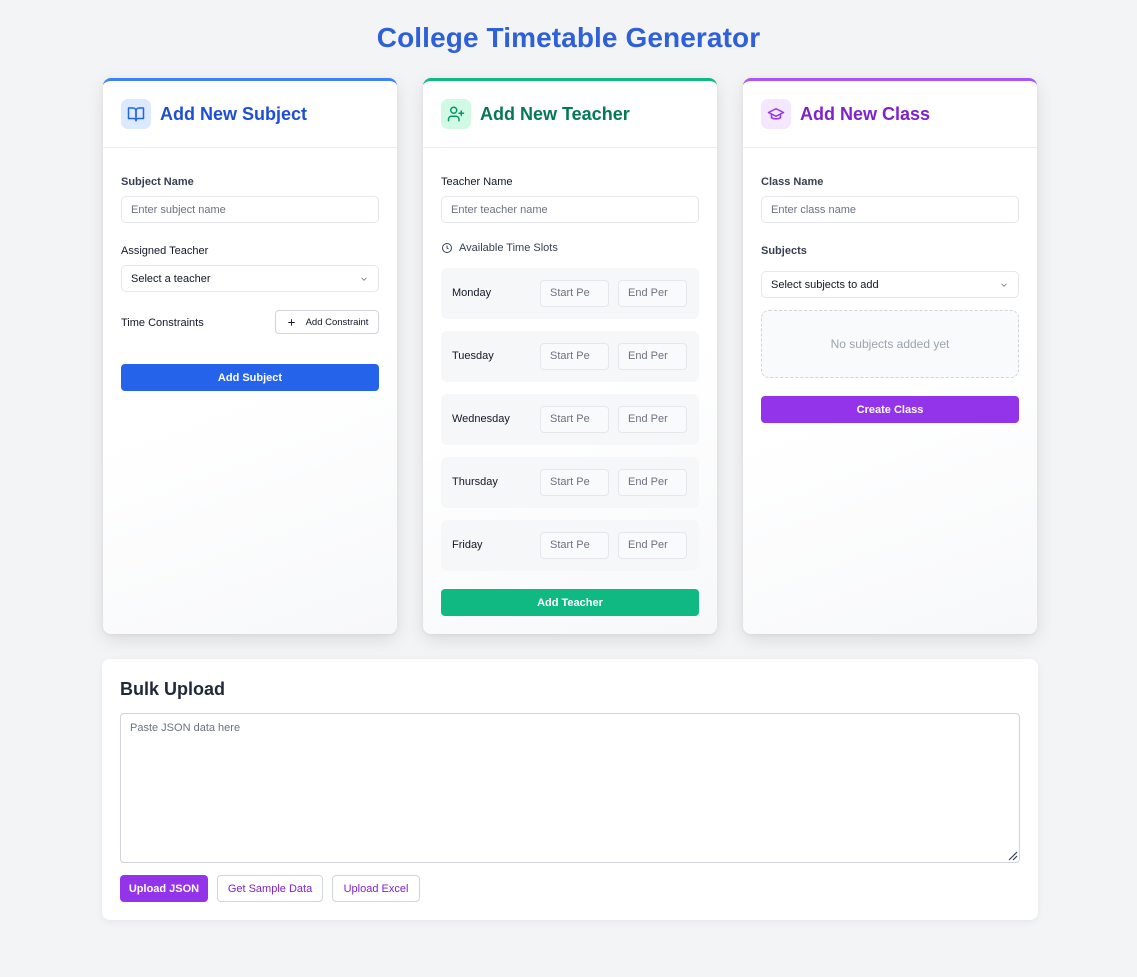 This screenshot has height=977, width=1137. I want to click on day-row-tuesday: Tuesday Start Pe End Per, so click(570, 356).